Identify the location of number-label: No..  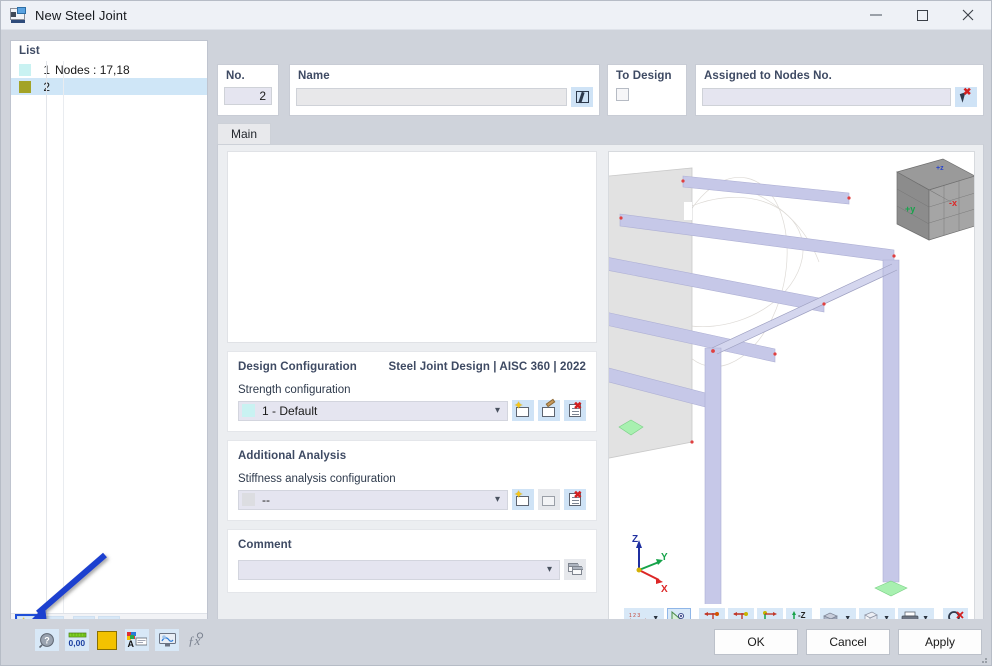
(235, 76).